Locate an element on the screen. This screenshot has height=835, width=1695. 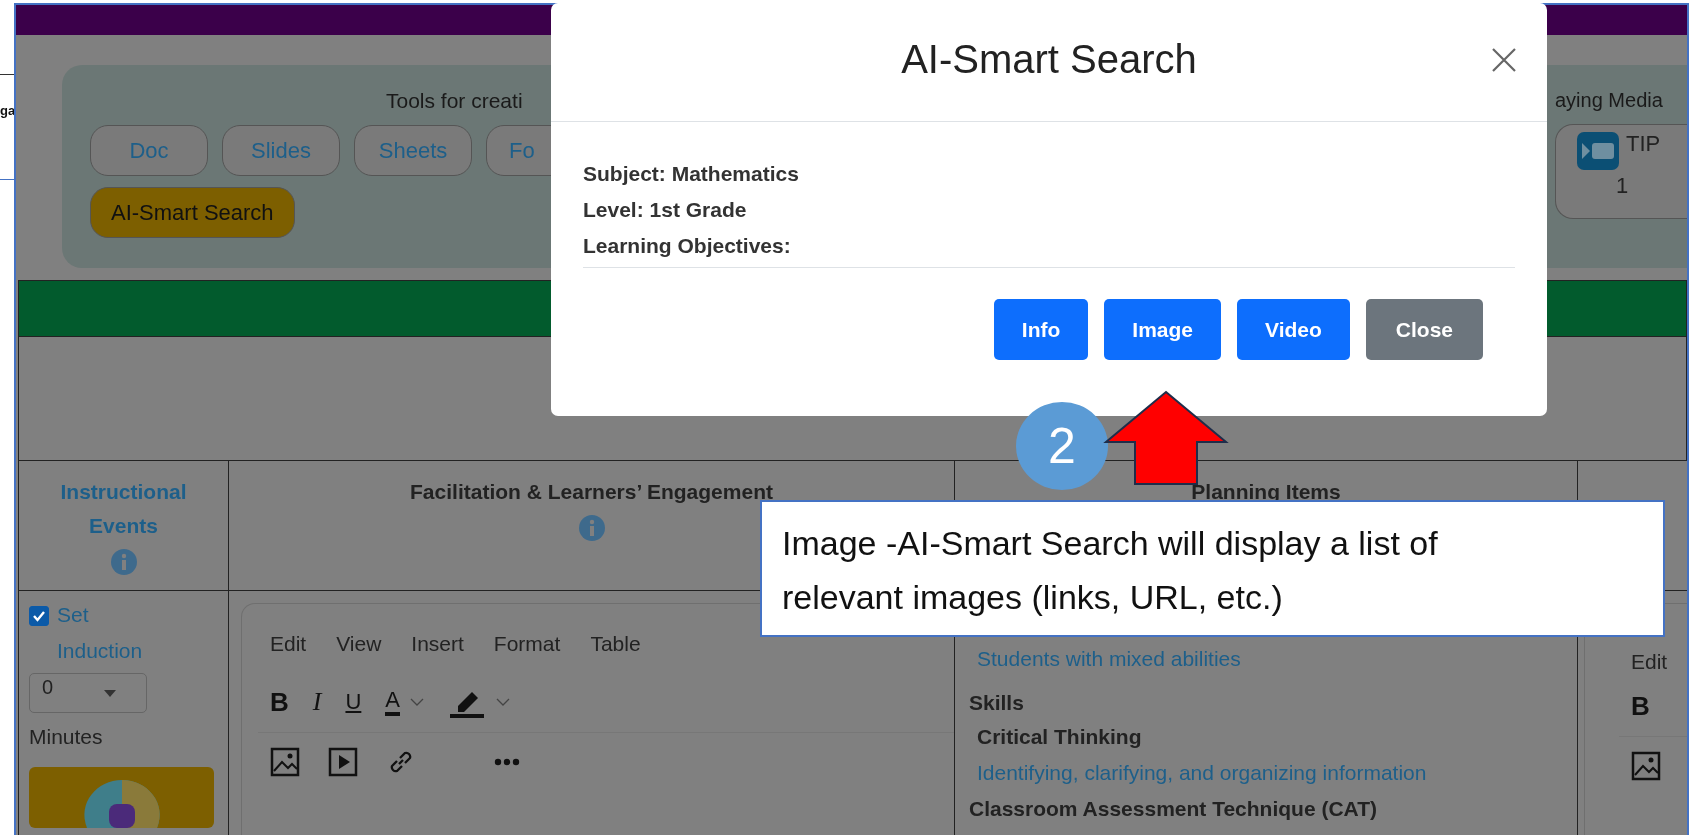
underline-button: U is located at coordinates (353, 702).